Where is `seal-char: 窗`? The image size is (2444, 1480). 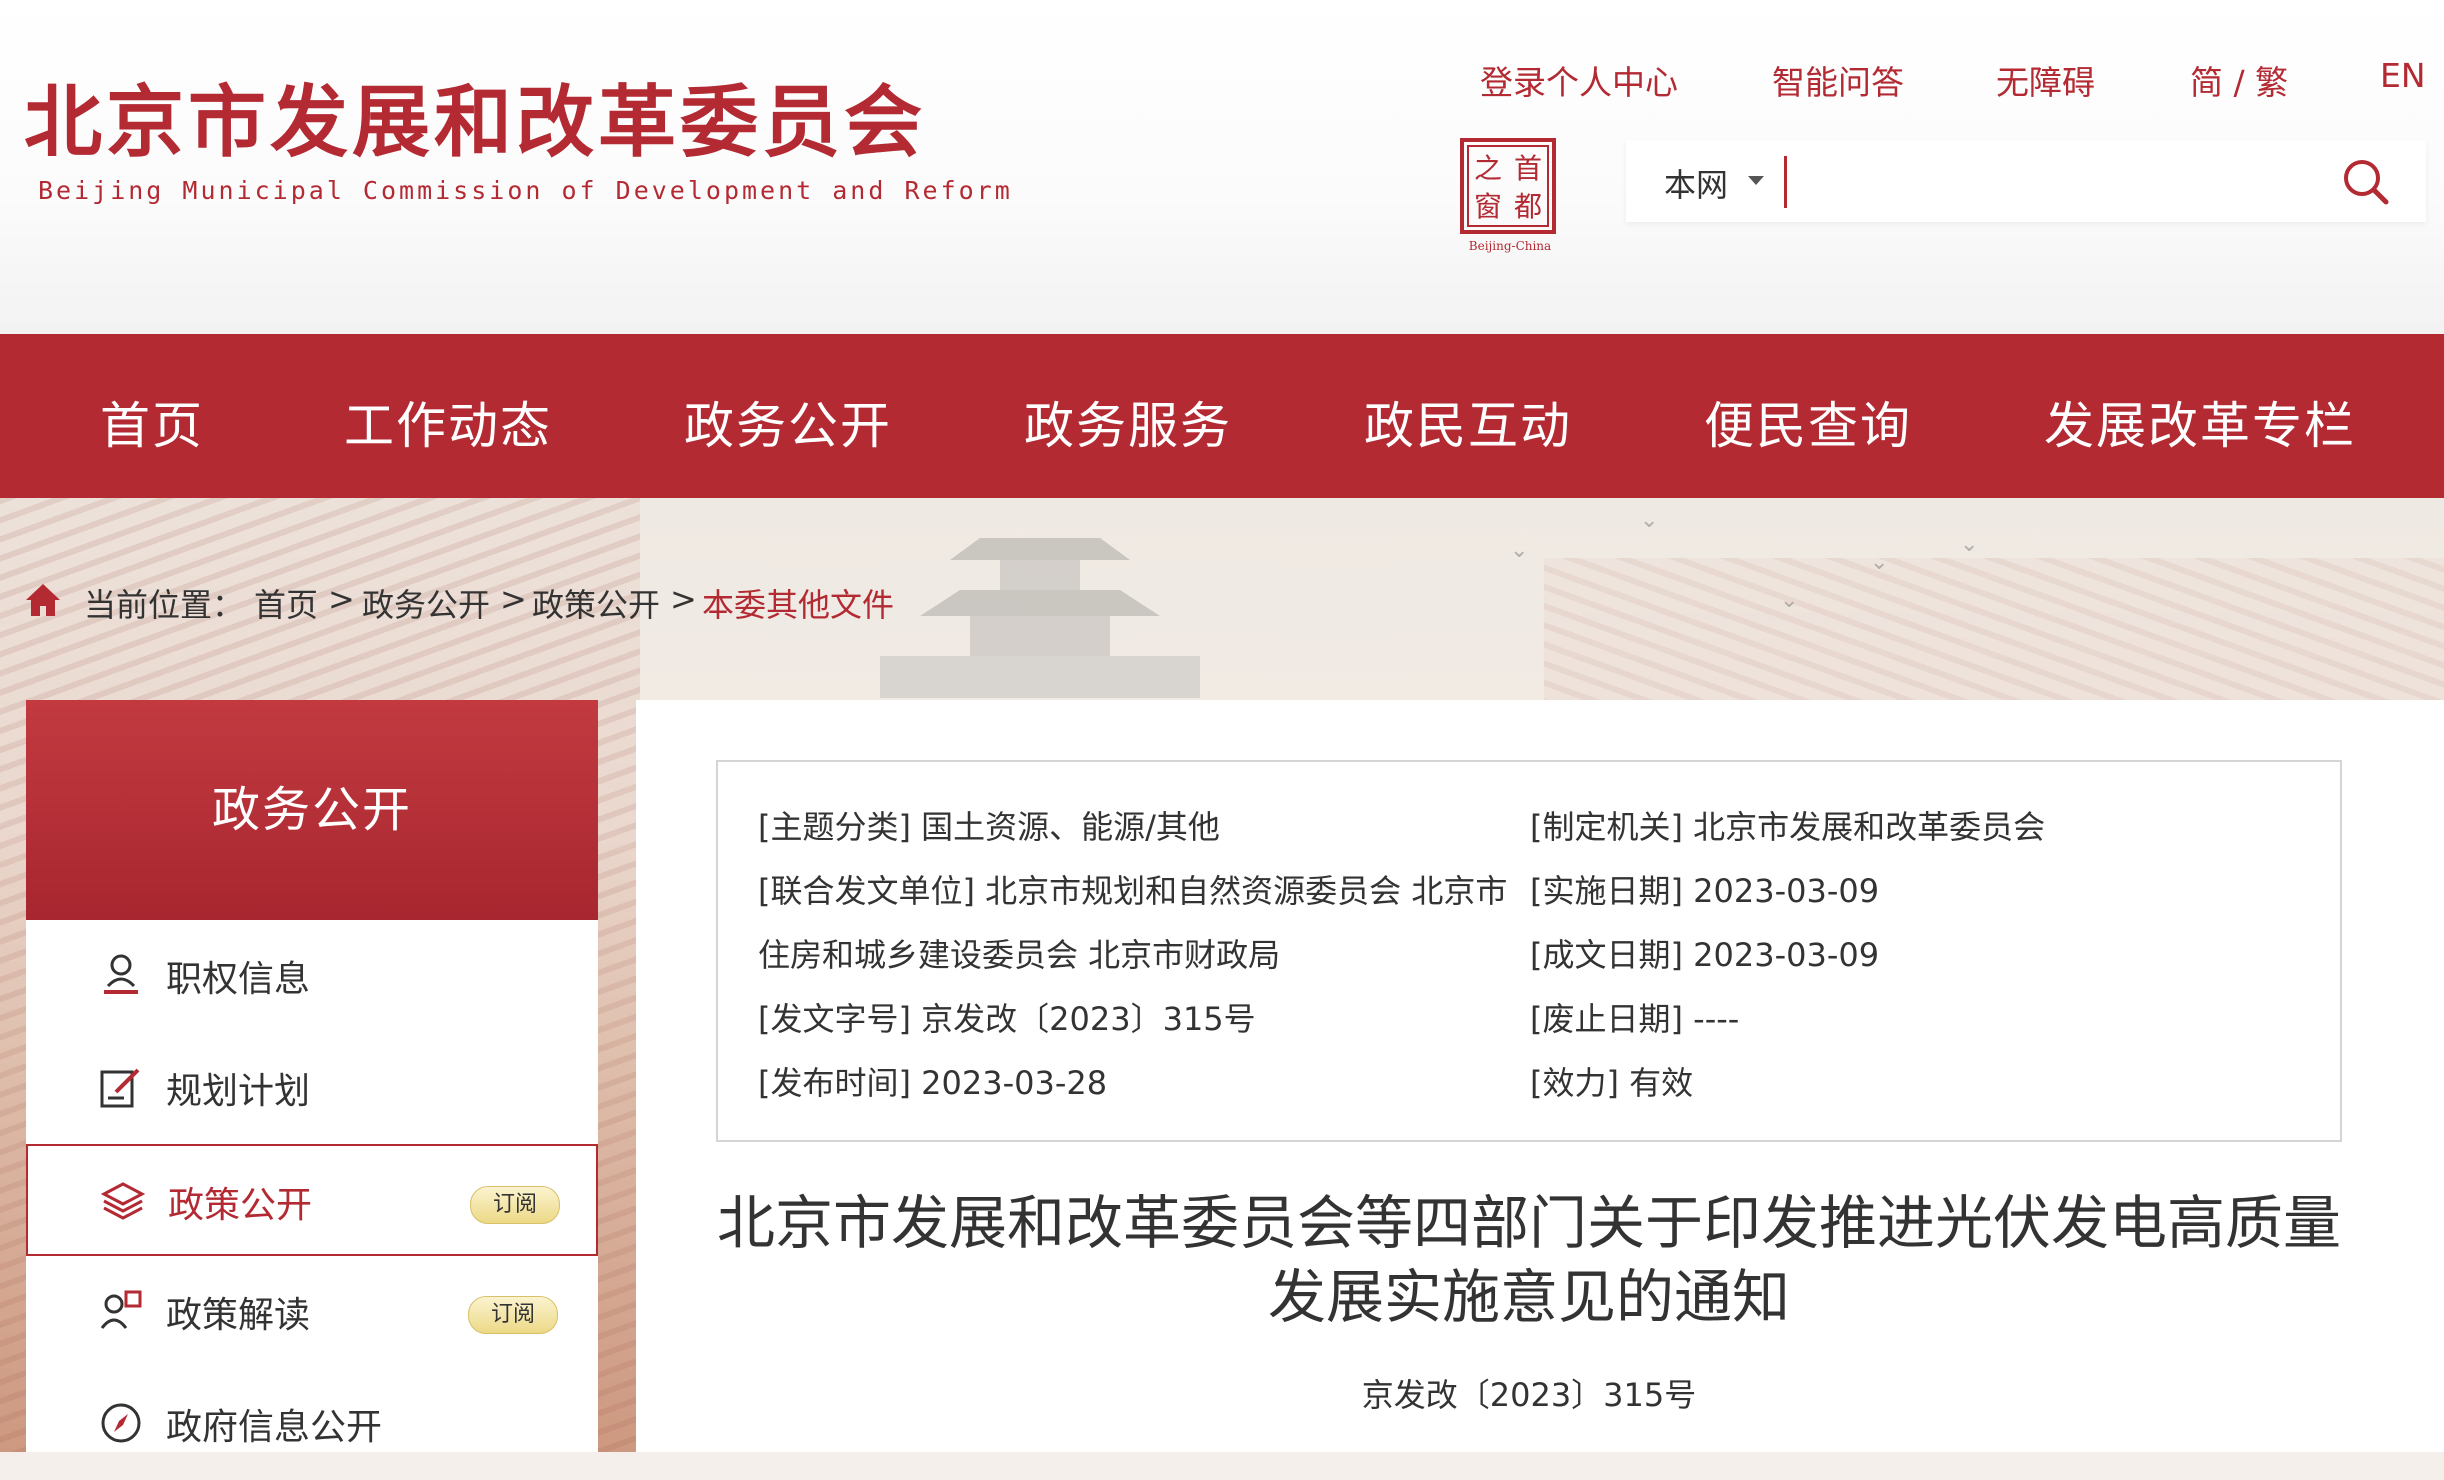 seal-char: 窗 is located at coordinates (1488, 206).